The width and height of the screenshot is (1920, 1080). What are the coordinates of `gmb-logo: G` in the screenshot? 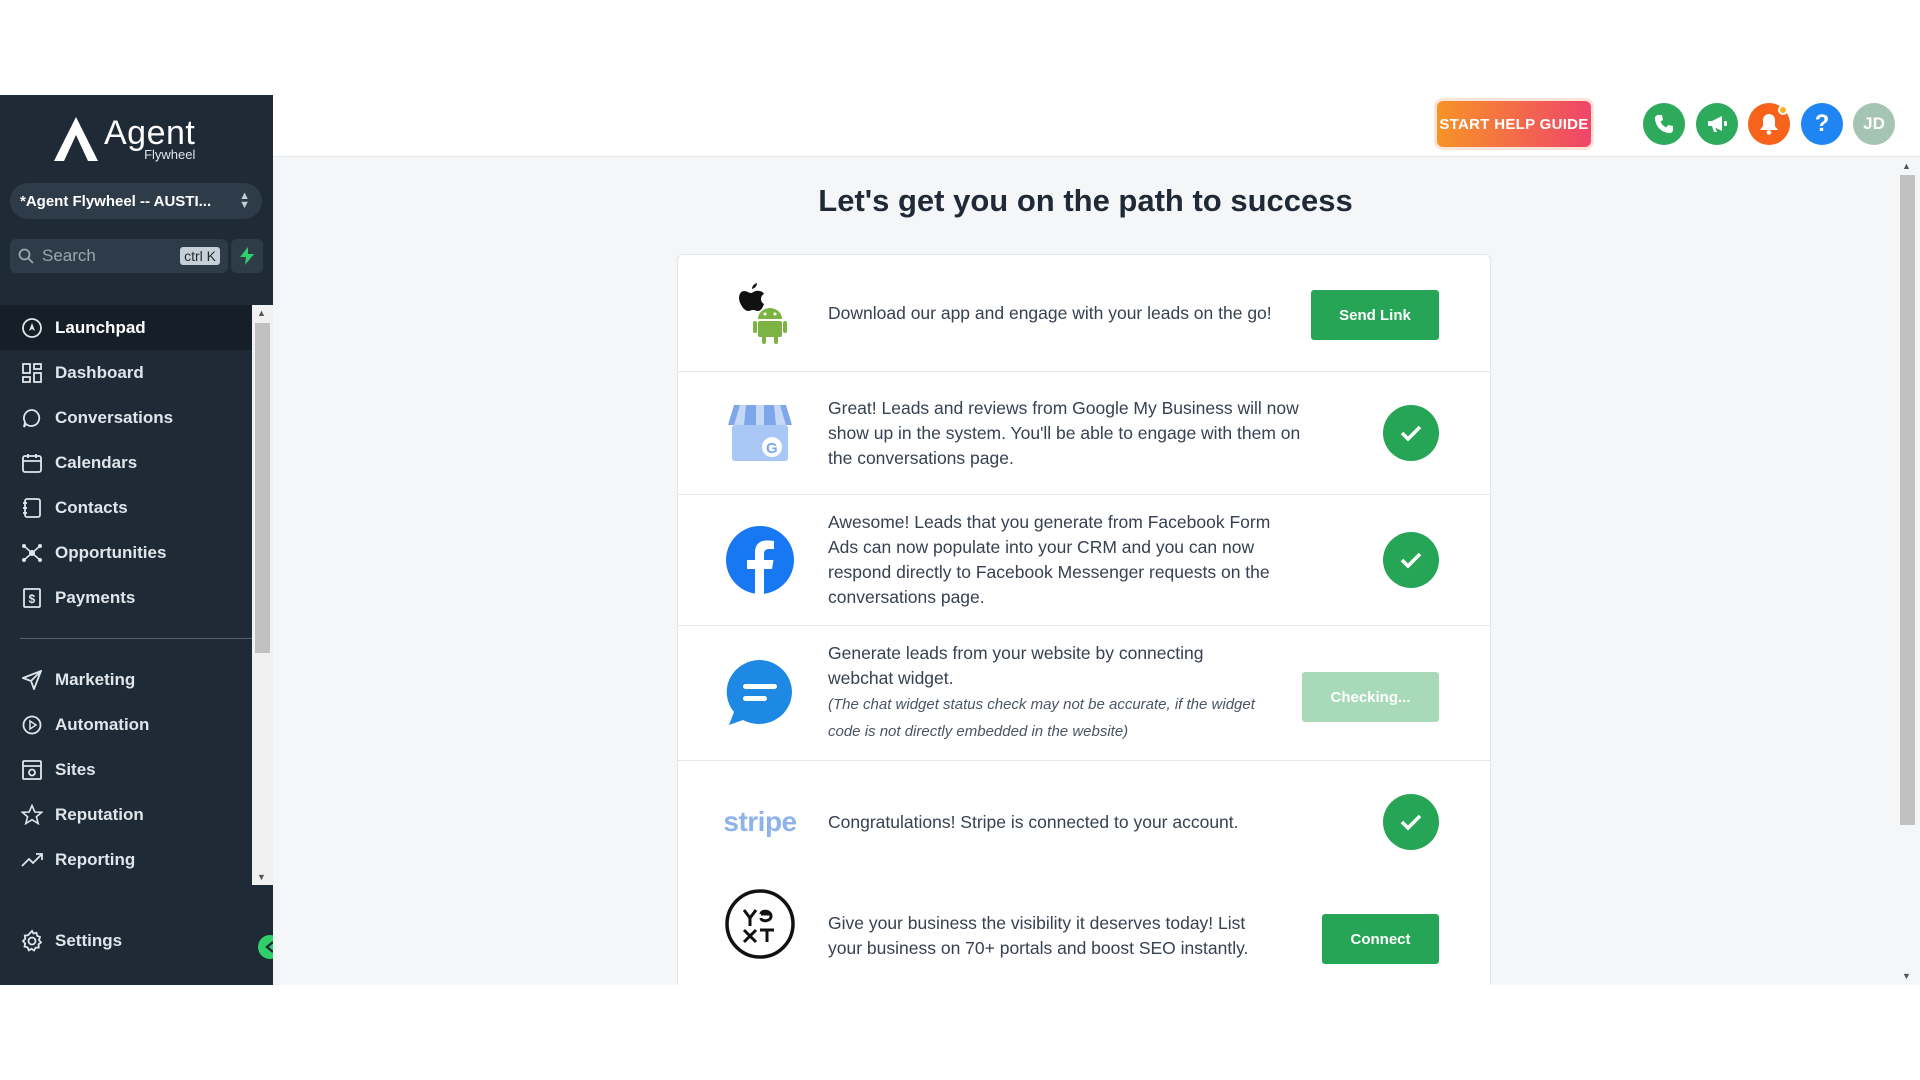 It's located at (760, 433).